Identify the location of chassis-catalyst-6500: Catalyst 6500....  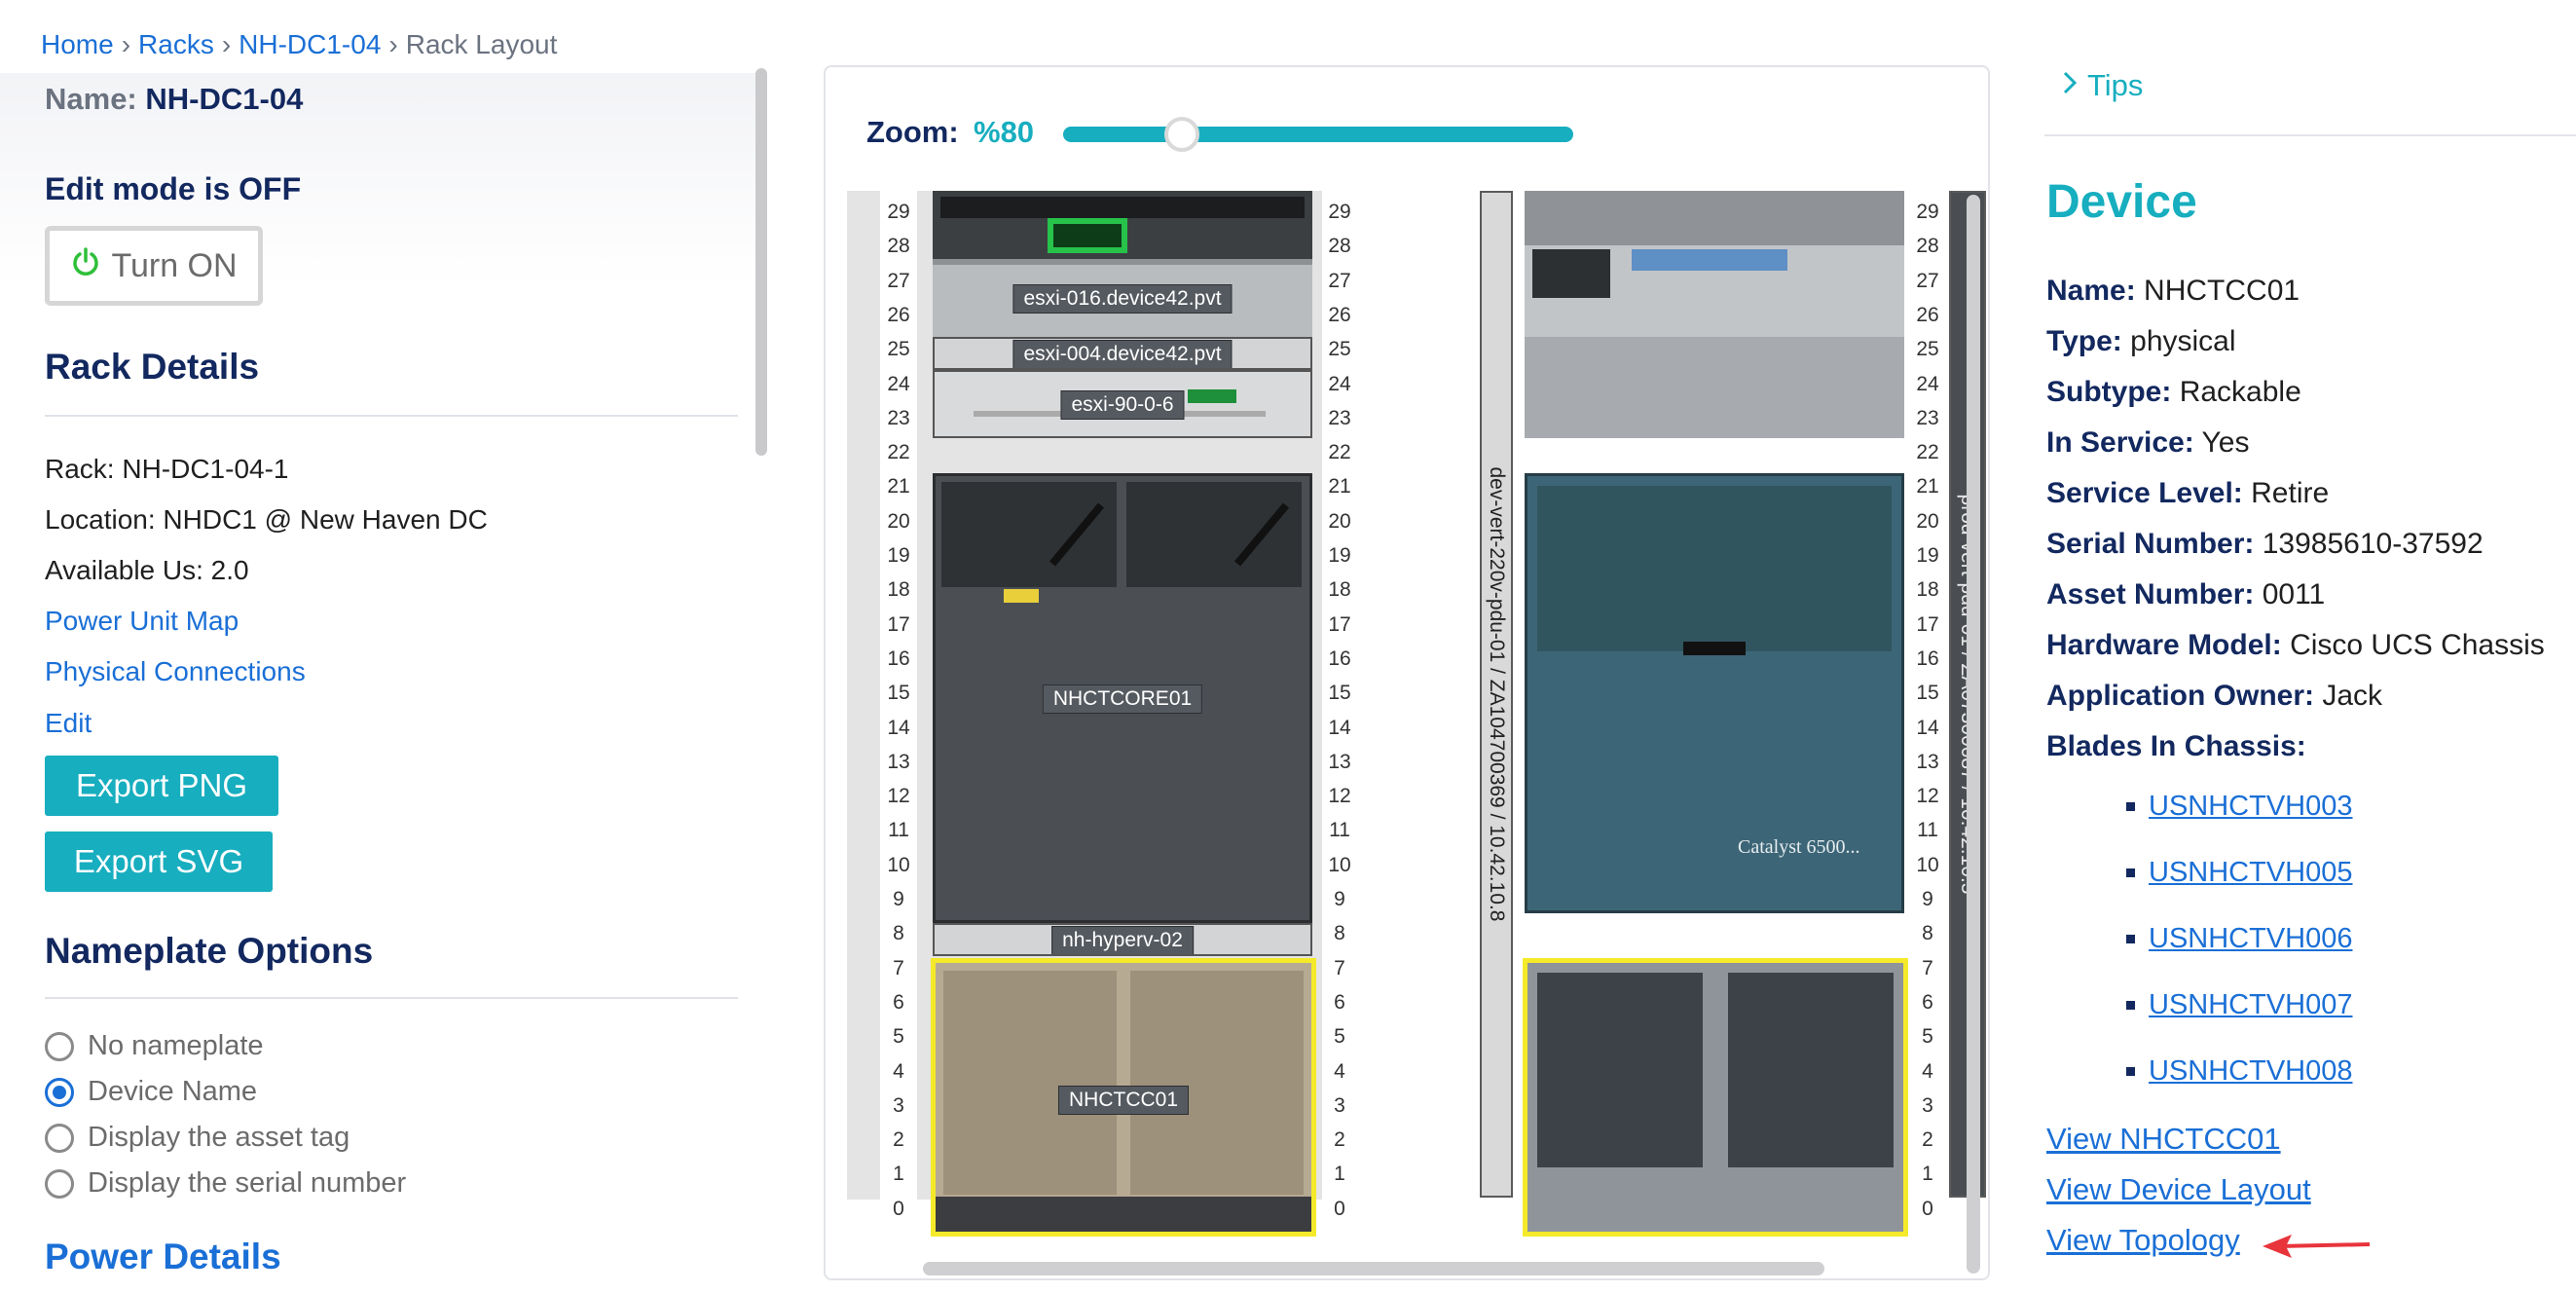
(1714, 693).